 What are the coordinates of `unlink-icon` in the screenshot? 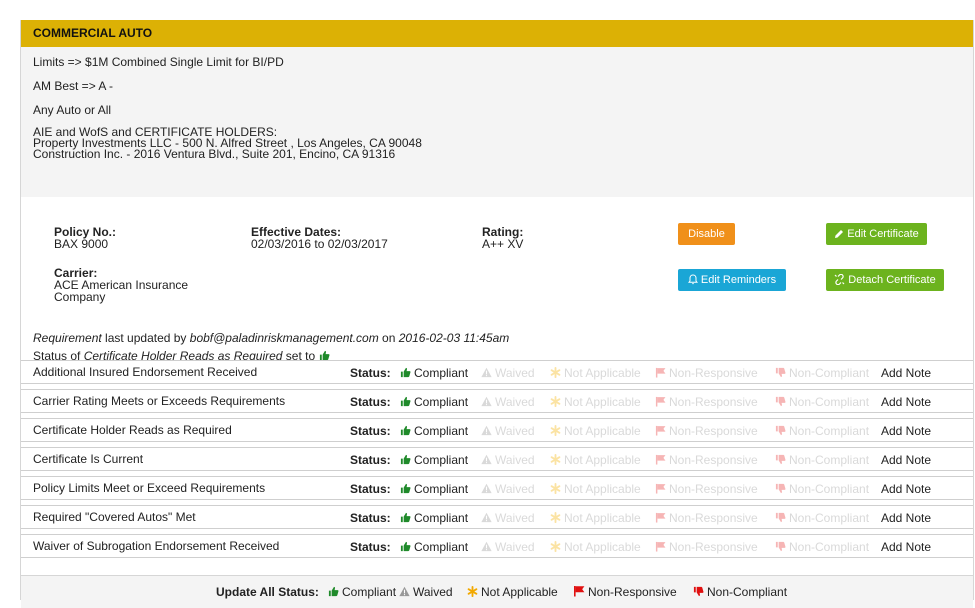 It's located at (839, 279).